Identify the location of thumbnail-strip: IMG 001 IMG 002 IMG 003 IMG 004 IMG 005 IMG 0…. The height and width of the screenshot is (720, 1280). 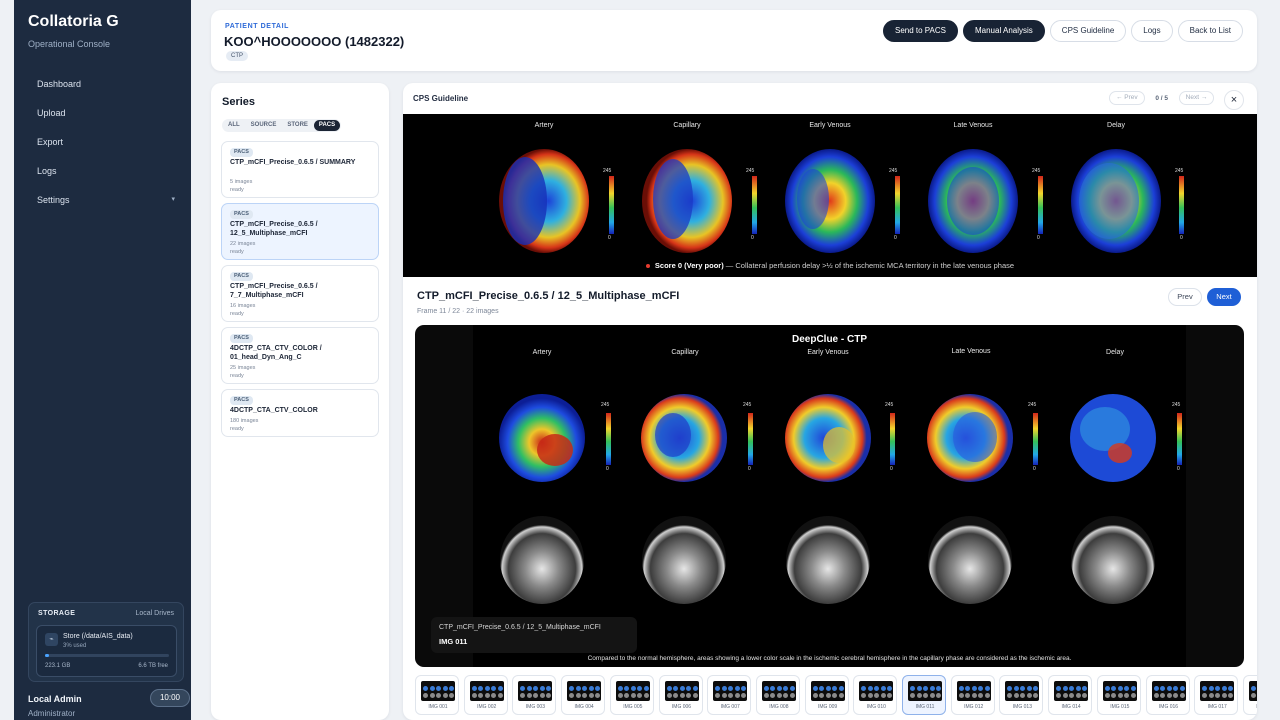
(836, 697).